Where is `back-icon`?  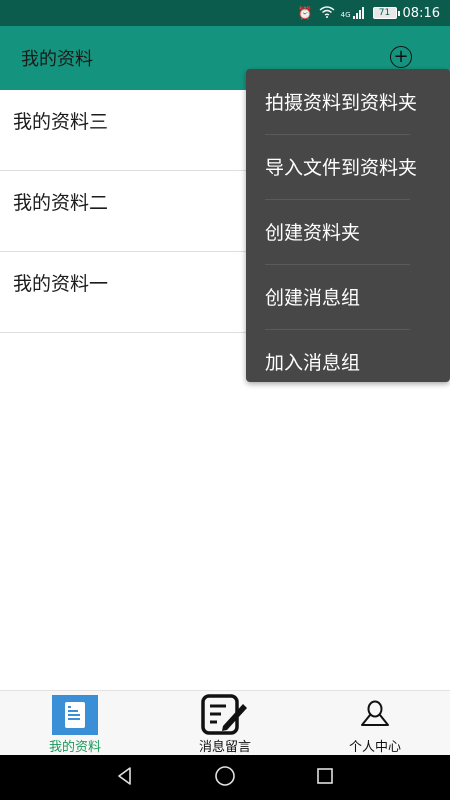 back-icon is located at coordinates (125, 778).